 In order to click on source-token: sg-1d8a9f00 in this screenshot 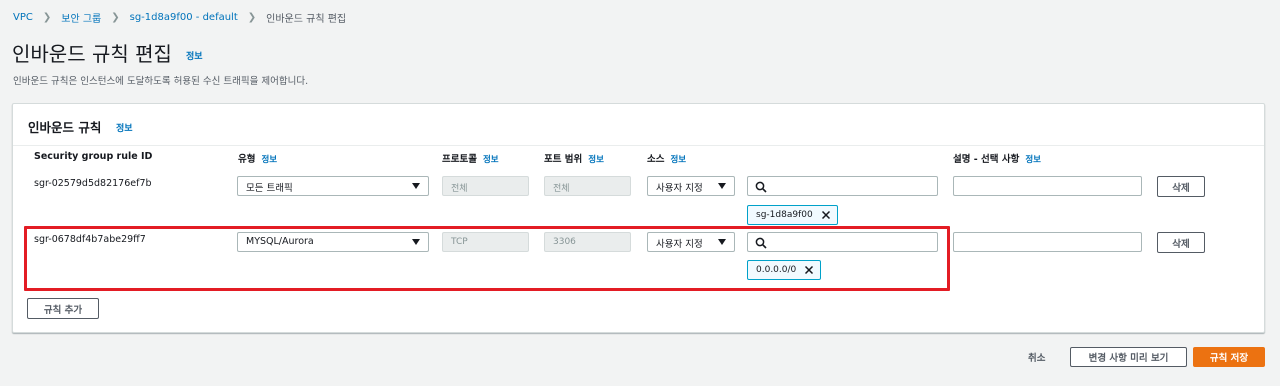, I will do `click(792, 215)`.